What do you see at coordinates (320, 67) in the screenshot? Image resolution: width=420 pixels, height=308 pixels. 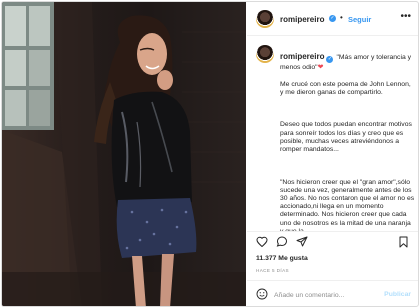 I see `red-heart-emoji-icon: ❤` at bounding box center [320, 67].